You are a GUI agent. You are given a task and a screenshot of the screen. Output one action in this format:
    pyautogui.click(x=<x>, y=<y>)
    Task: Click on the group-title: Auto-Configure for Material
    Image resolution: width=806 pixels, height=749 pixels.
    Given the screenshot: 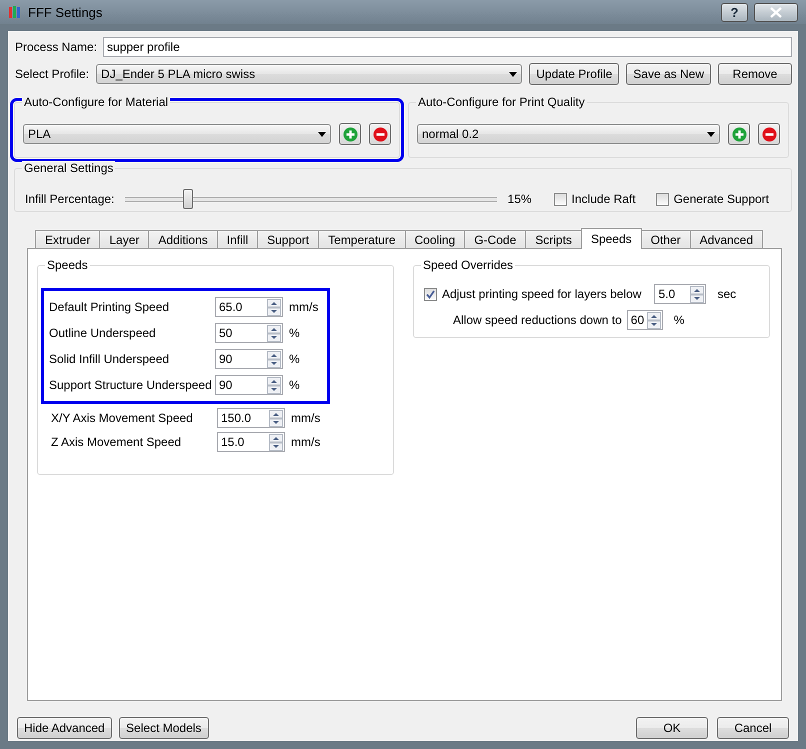 What is the action you would take?
    pyautogui.click(x=96, y=102)
    